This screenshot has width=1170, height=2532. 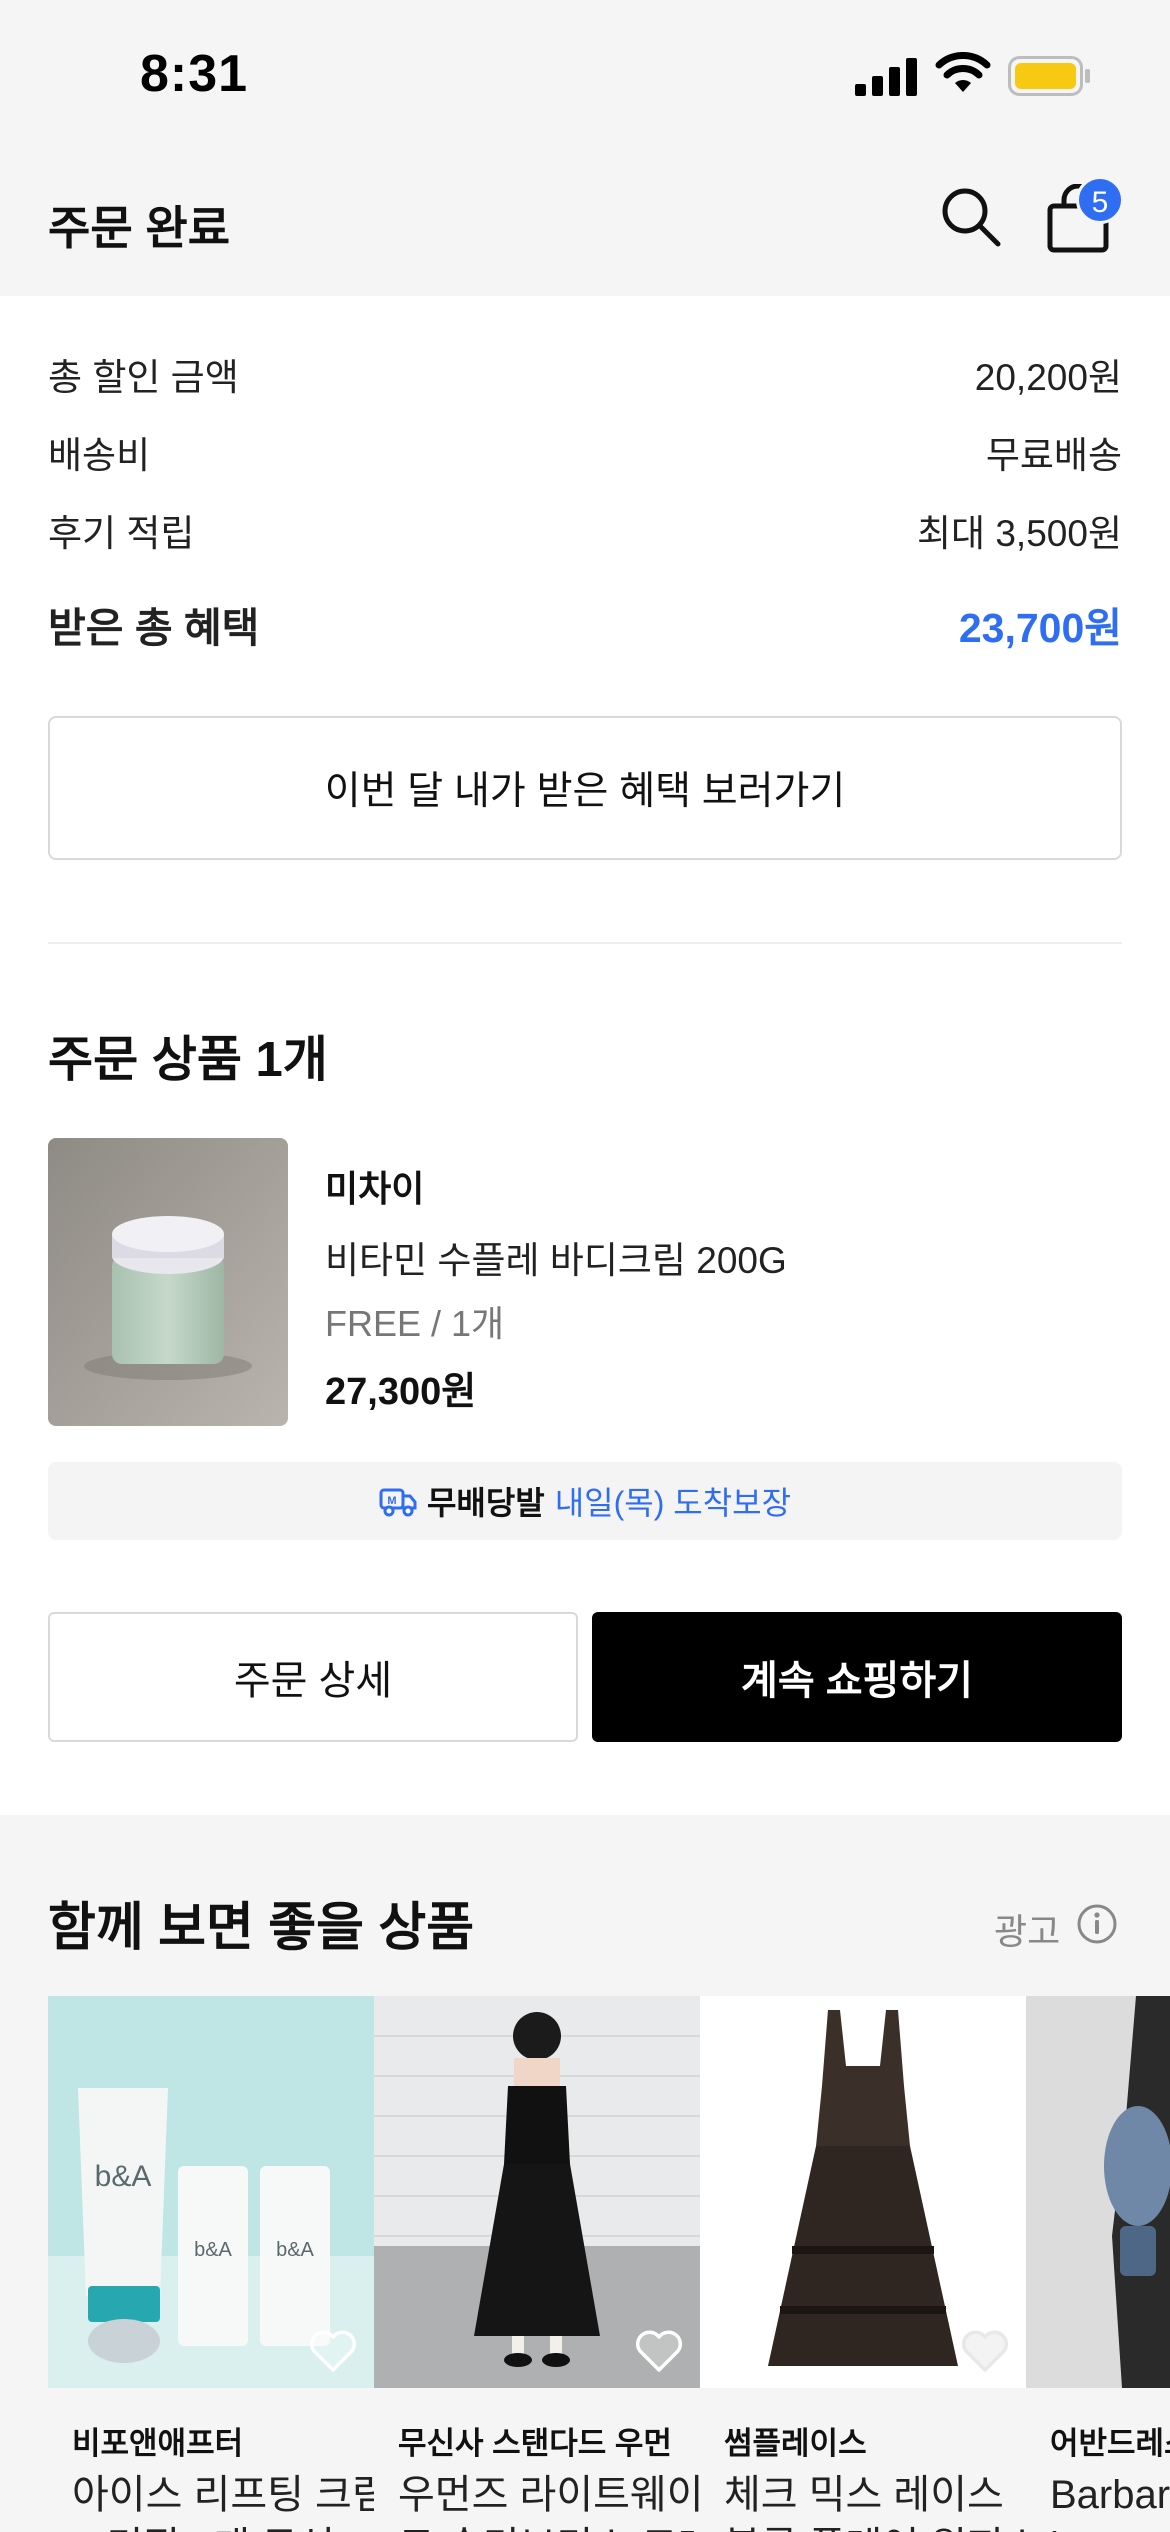 What do you see at coordinates (673, 1503) in the screenshot?
I see `delivery-date: 내일(목) 도착보장` at bounding box center [673, 1503].